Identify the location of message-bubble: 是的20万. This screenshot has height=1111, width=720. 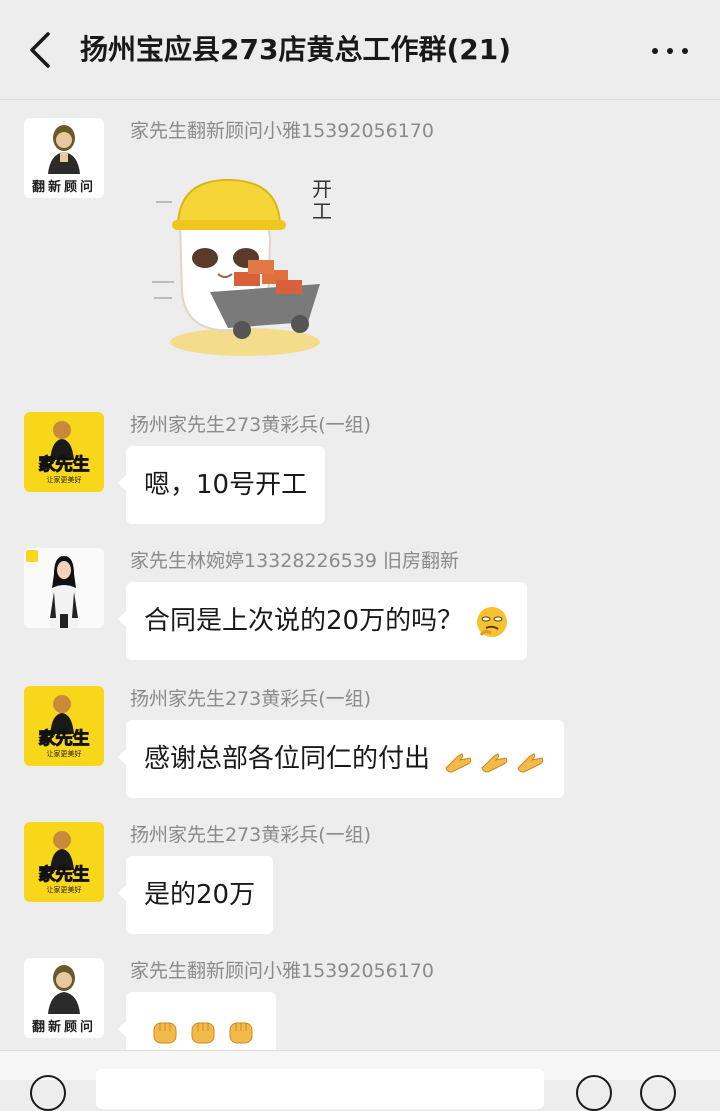
(195, 895).